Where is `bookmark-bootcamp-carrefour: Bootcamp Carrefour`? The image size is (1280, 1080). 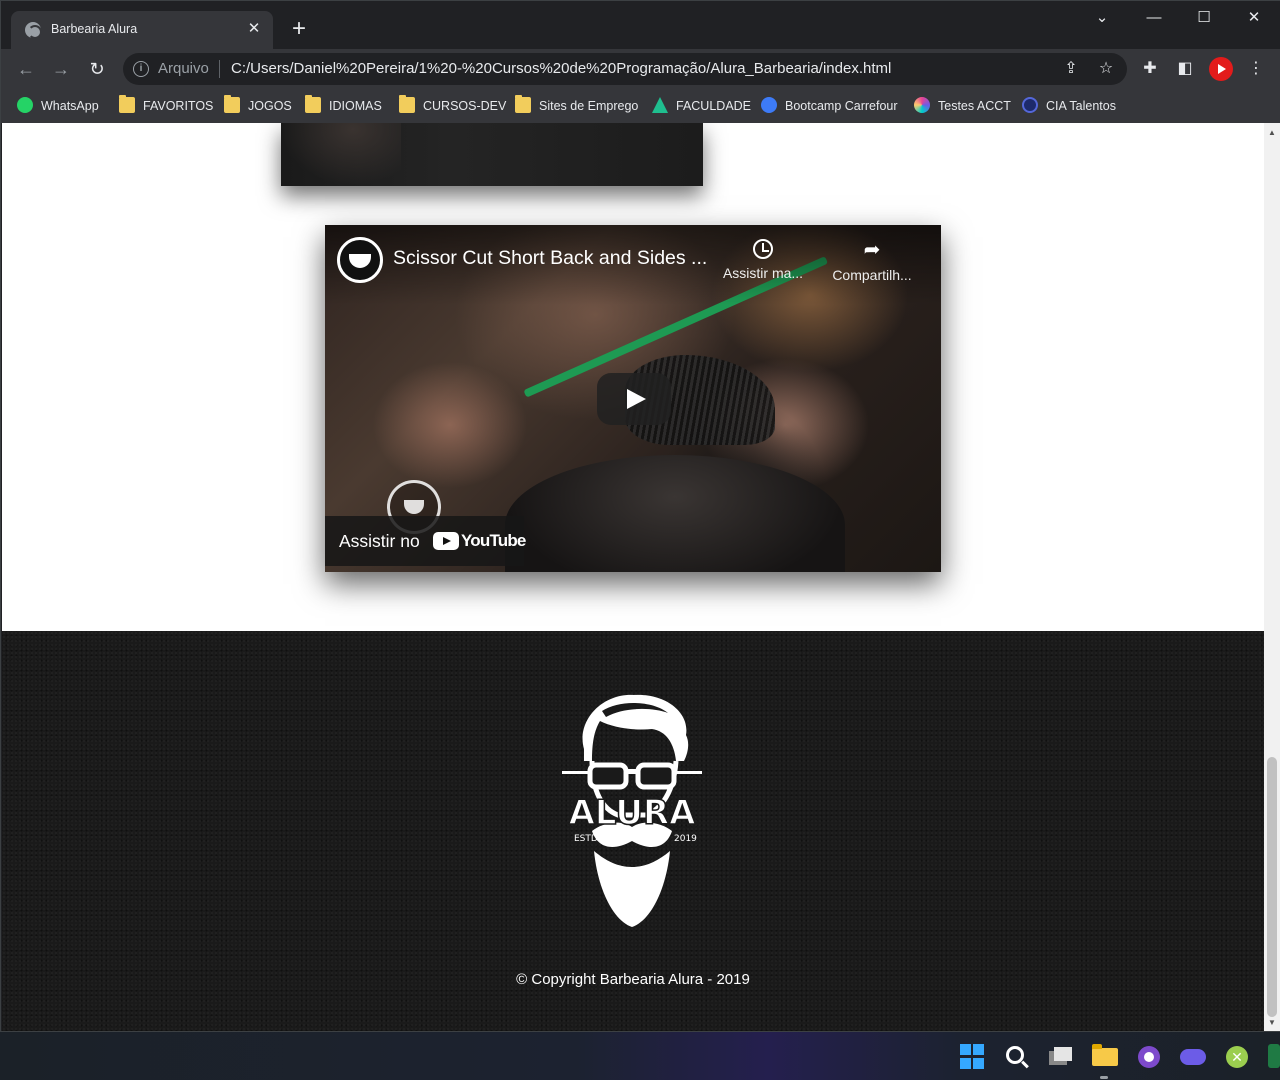 bookmark-bootcamp-carrefour: Bootcamp Carrefour is located at coordinates (829, 106).